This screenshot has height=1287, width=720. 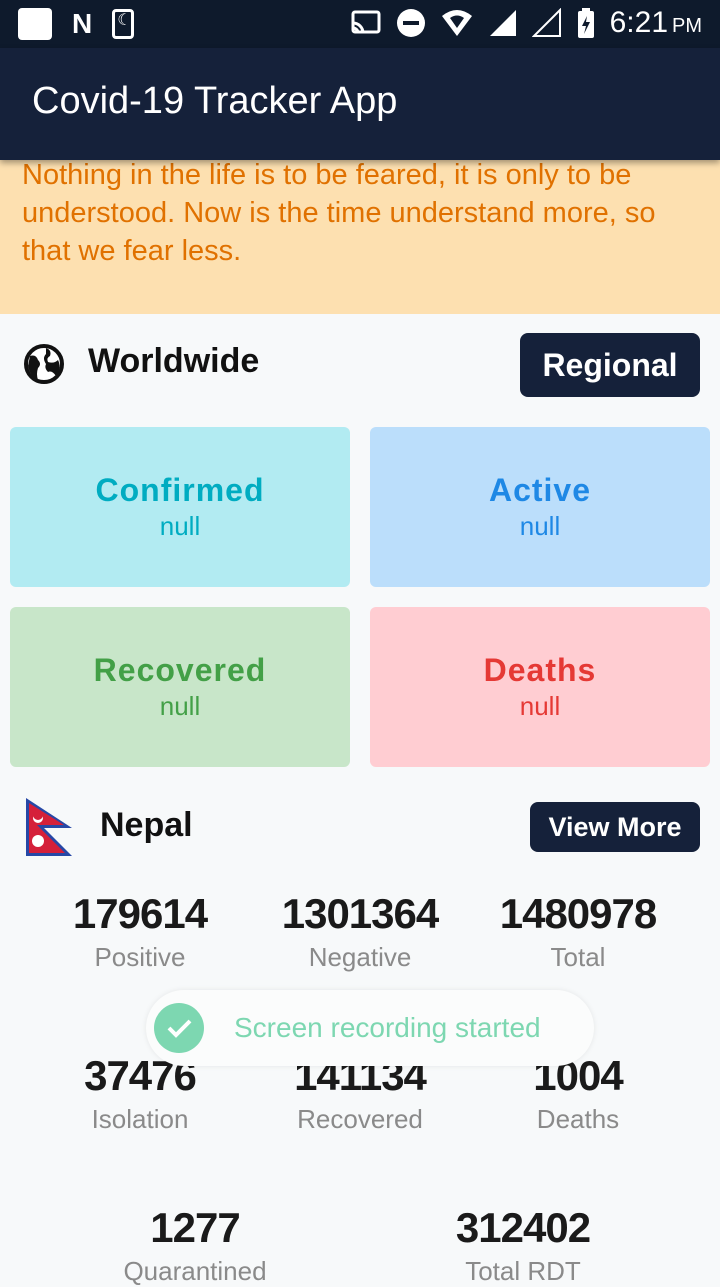 What do you see at coordinates (523, 1227) in the screenshot?
I see `stat-value: 312402` at bounding box center [523, 1227].